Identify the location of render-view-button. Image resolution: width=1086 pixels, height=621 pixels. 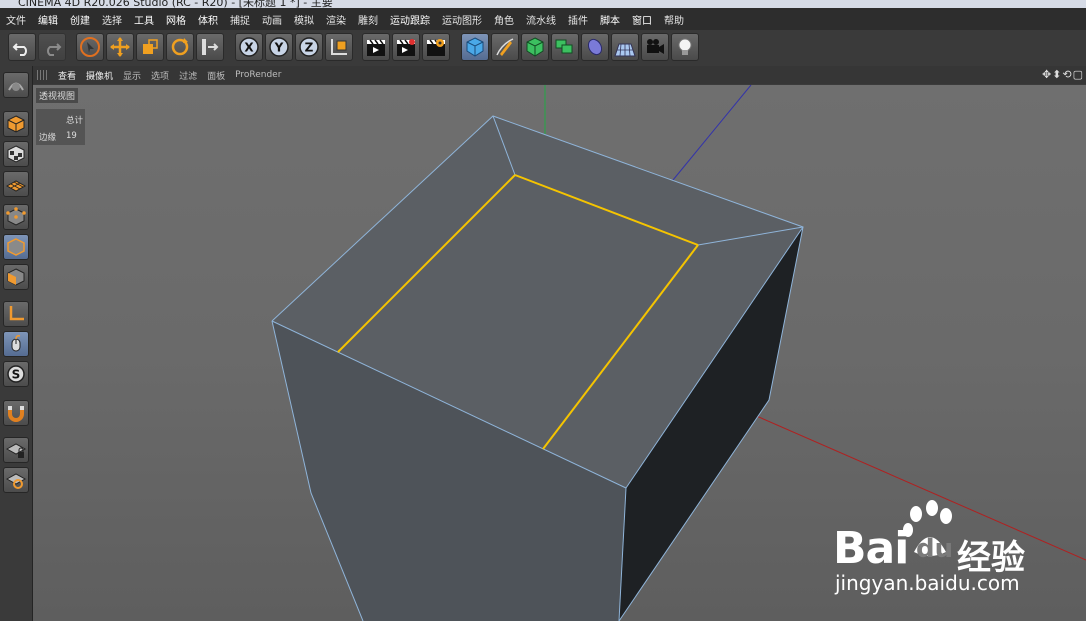
(376, 47).